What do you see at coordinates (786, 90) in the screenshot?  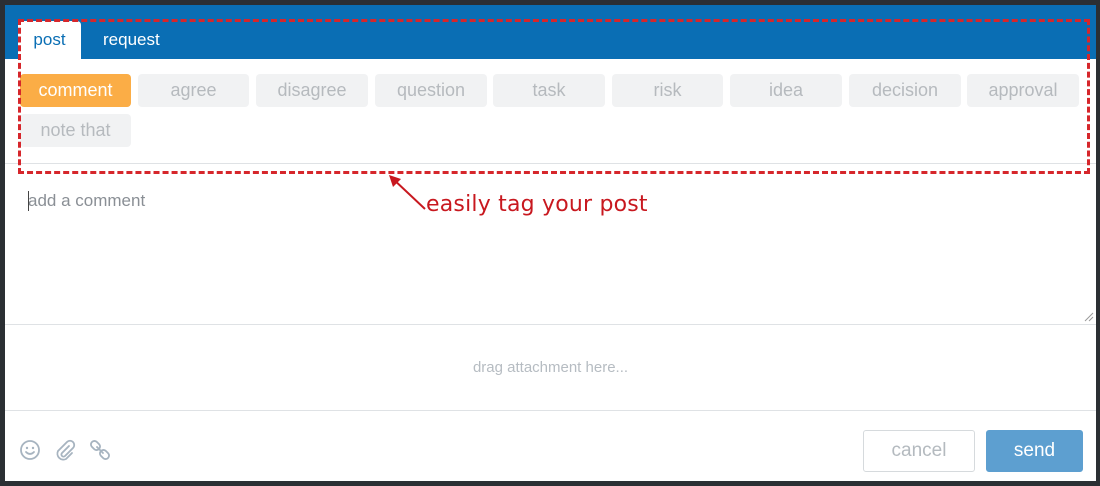 I see `tag-idea: idea` at bounding box center [786, 90].